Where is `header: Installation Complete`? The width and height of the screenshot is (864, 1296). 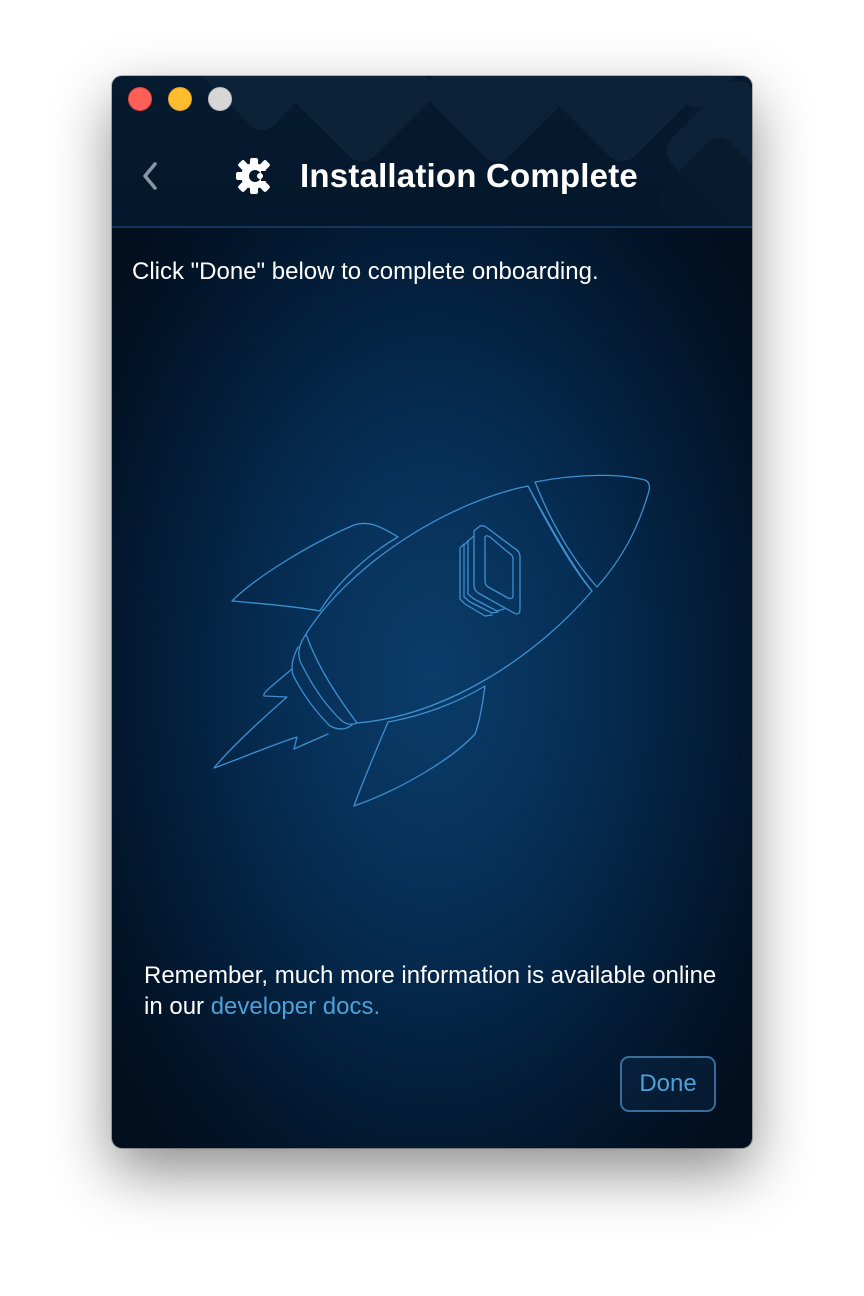 header: Installation Complete is located at coordinates (432, 176).